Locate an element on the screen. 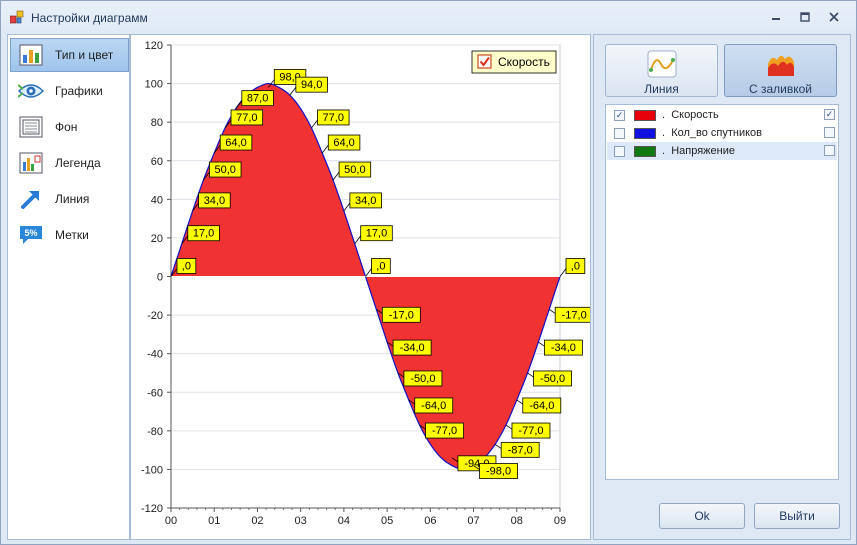  maximize-button is located at coordinates (805, 17).